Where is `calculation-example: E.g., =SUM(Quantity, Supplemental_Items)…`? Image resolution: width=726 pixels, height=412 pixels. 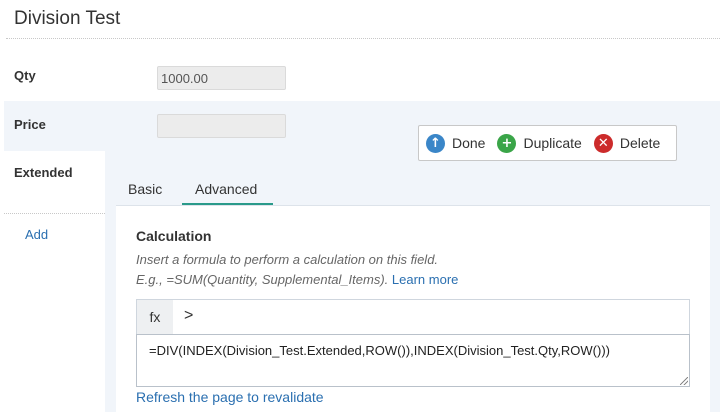 calculation-example: E.g., =SUM(Quantity, Supplemental_Items)… is located at coordinates (297, 279).